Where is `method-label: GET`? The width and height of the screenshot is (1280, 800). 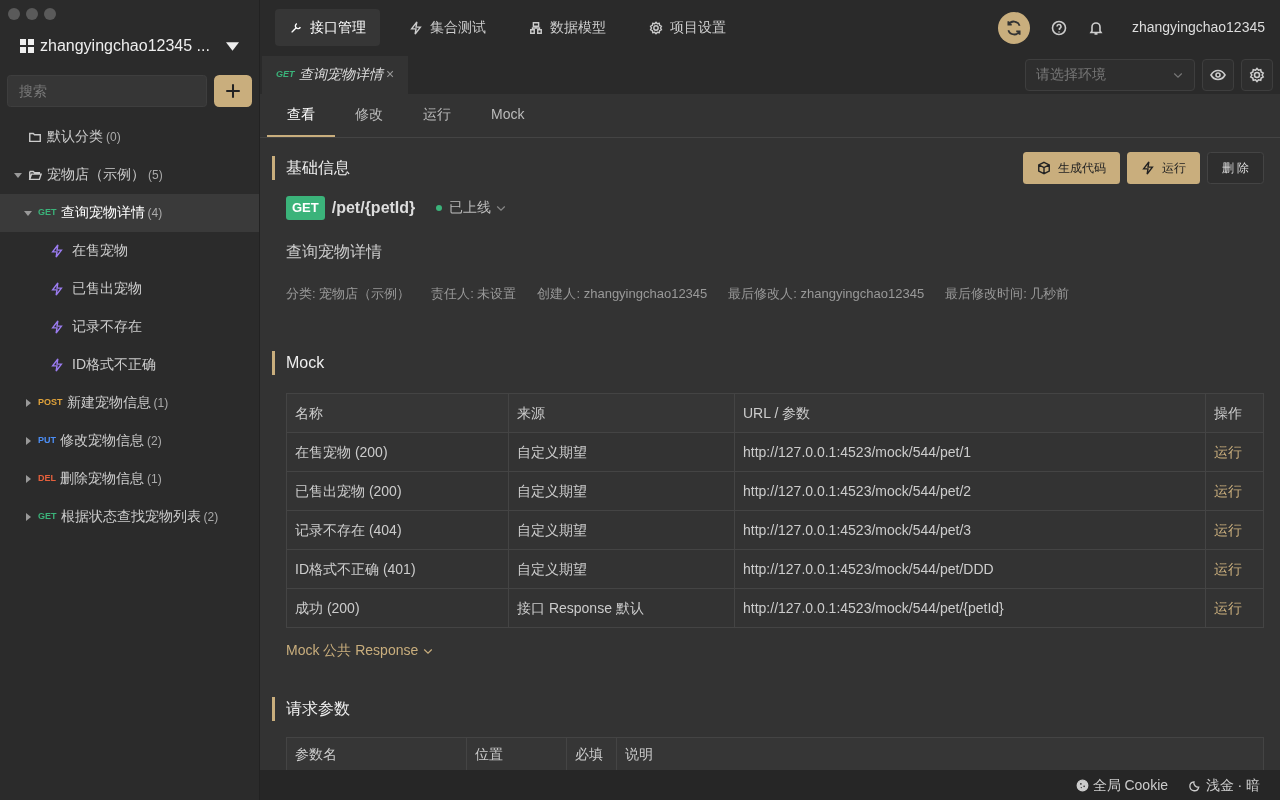 method-label: GET is located at coordinates (47, 516).